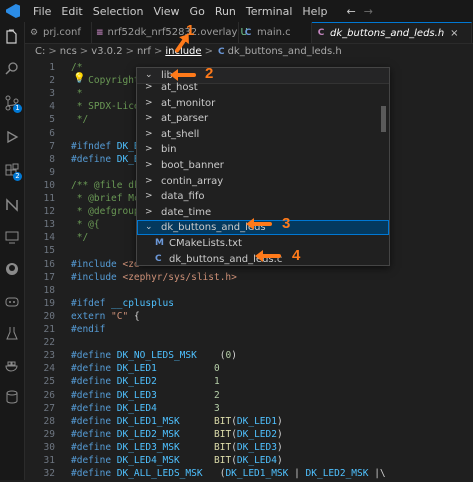 This screenshot has height=482, width=473. What do you see at coordinates (17, 108) in the screenshot?
I see `source-control-badge: 1` at bounding box center [17, 108].